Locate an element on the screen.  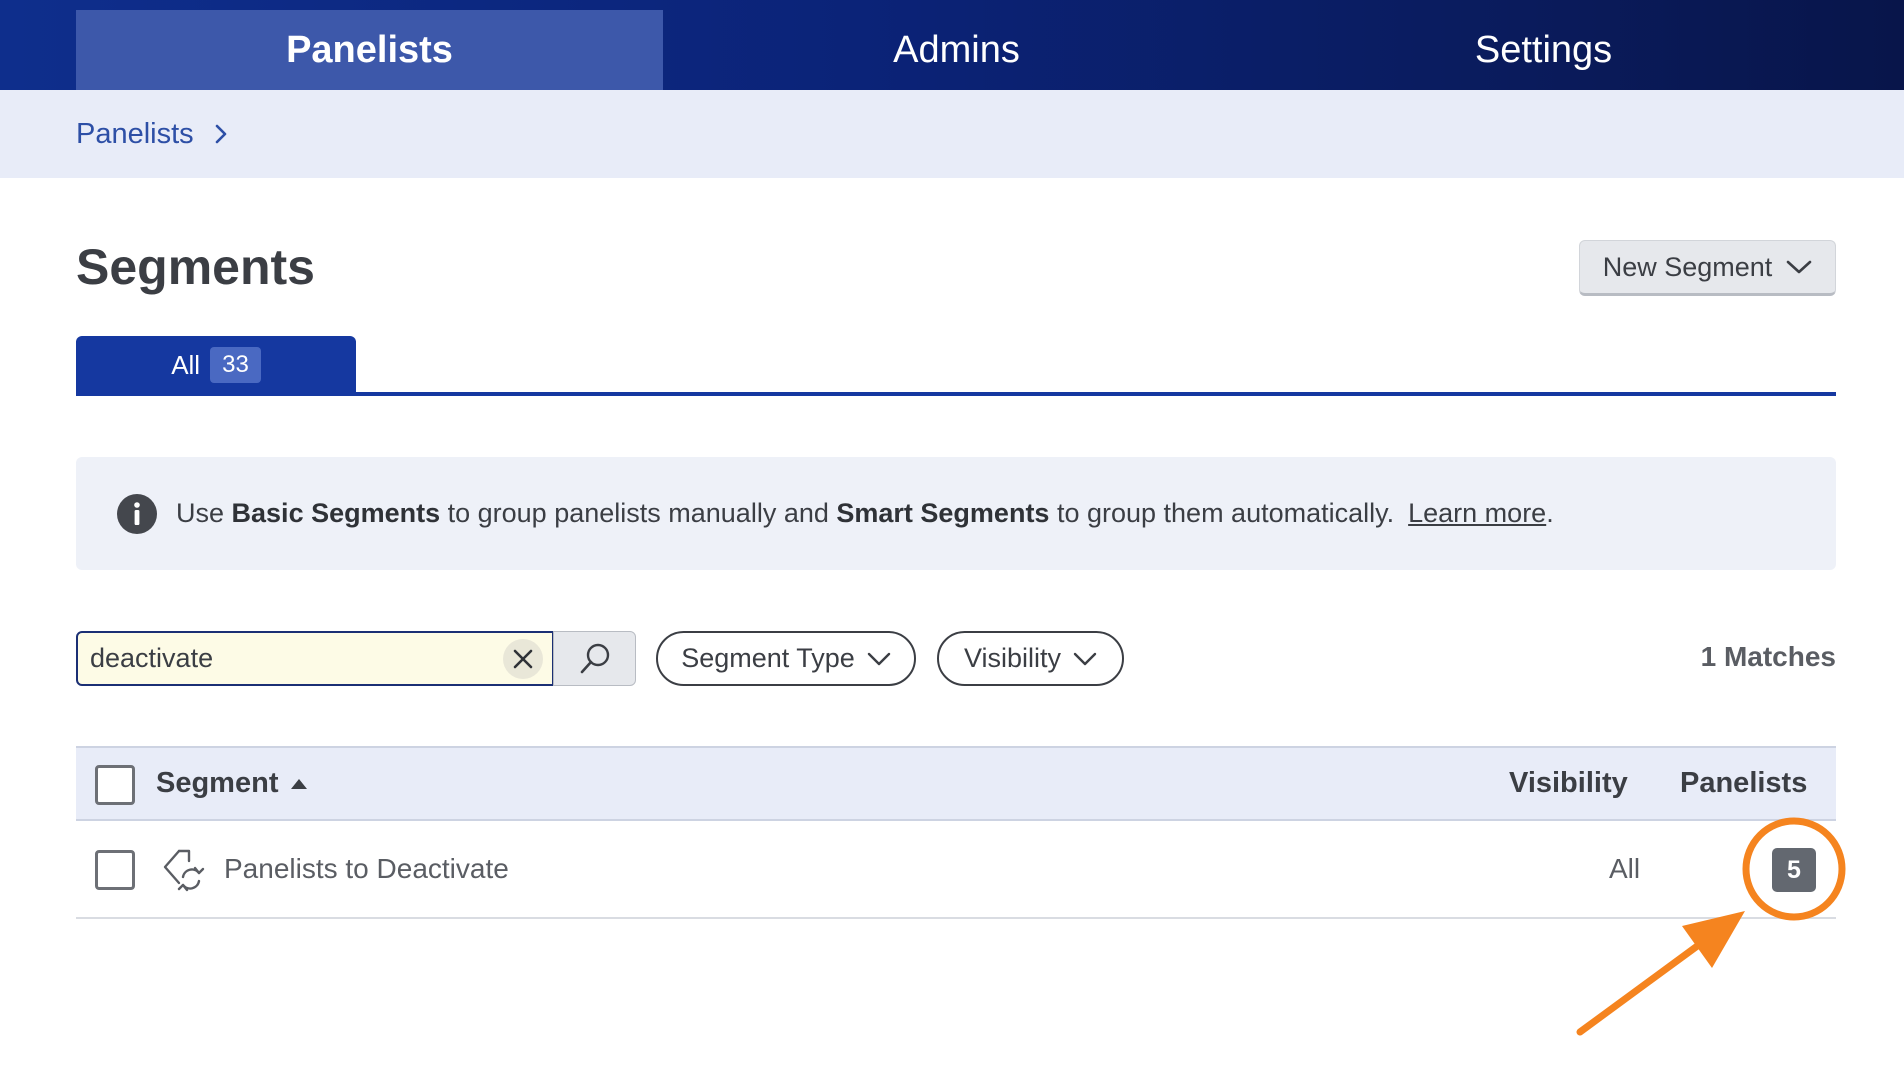
row-checkbox is located at coordinates (115, 870).